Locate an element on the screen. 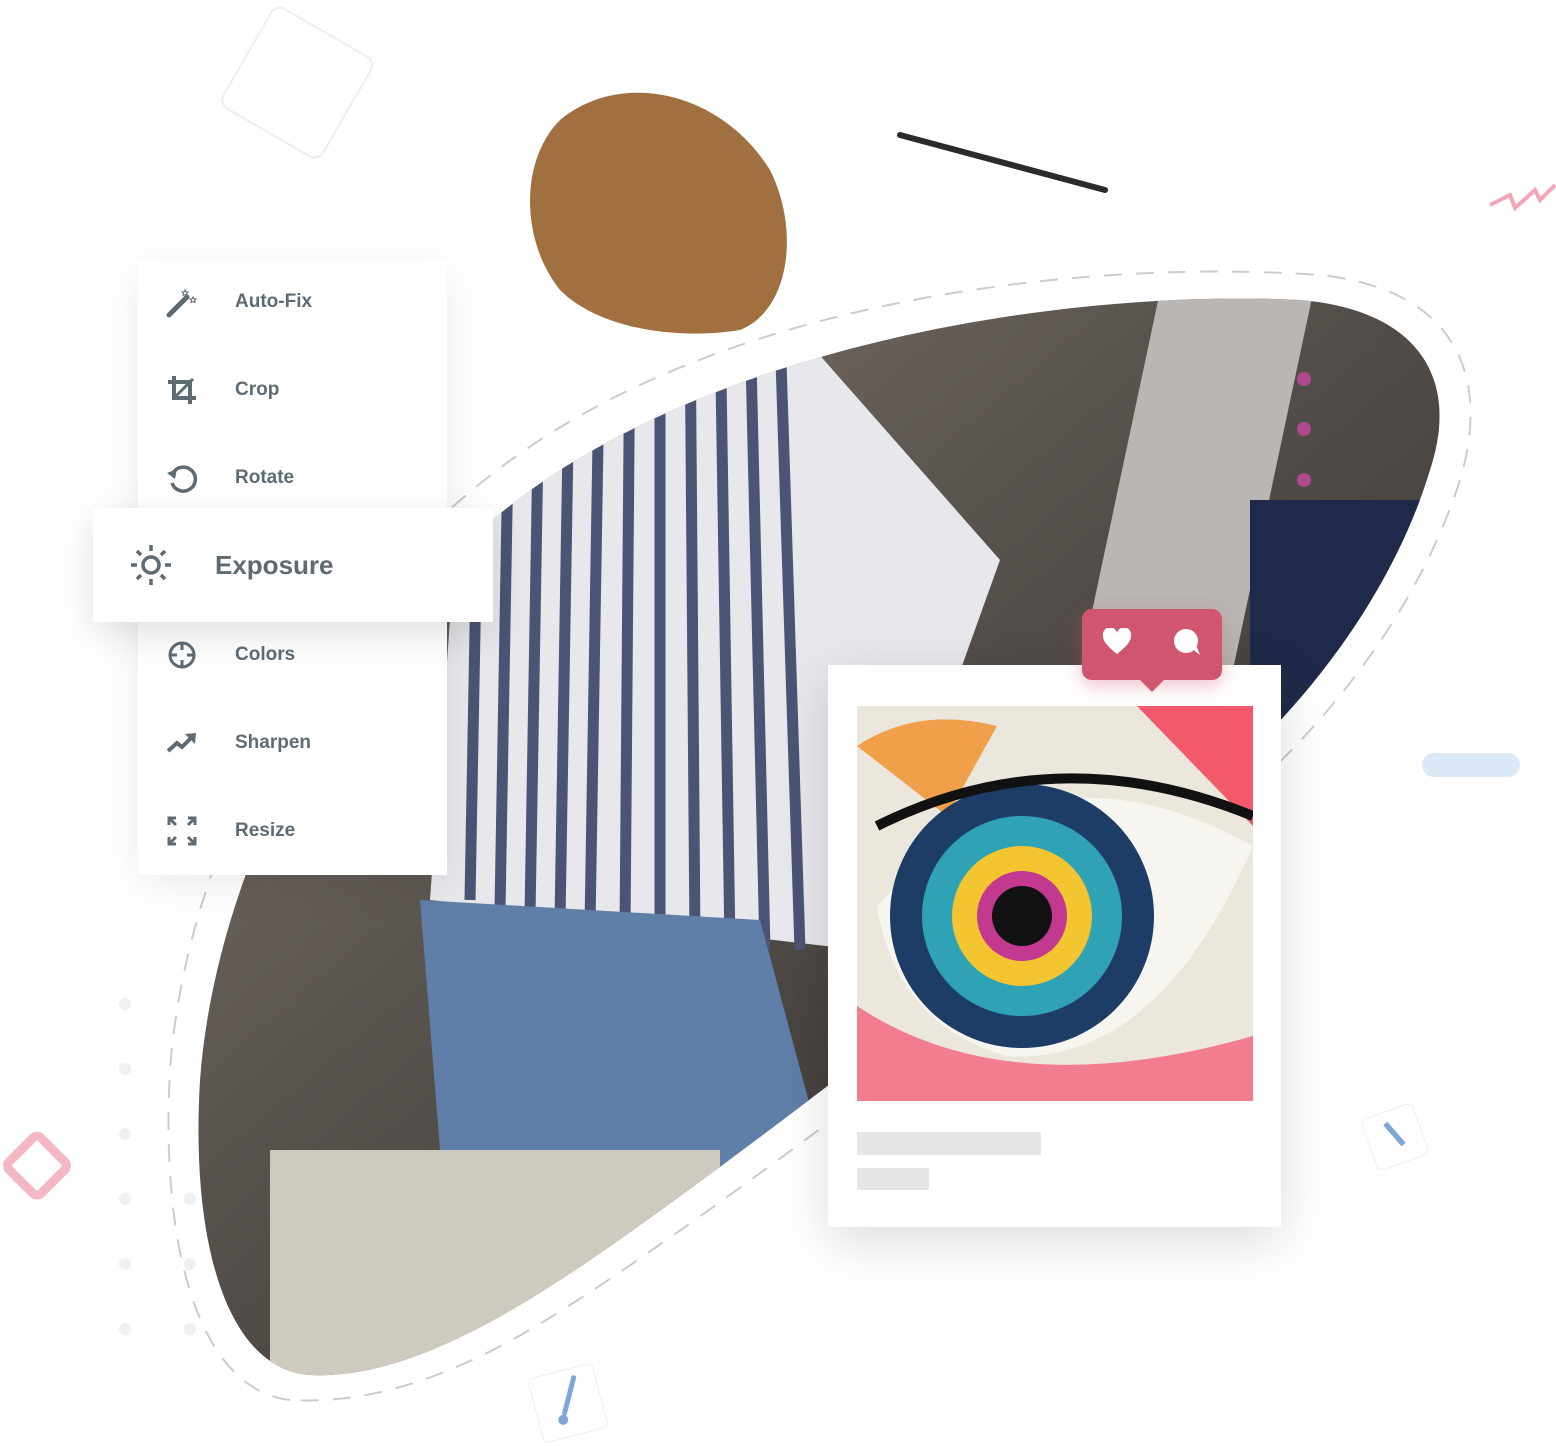 The height and width of the screenshot is (1446, 1556). magic-wand-icon is located at coordinates (182, 302).